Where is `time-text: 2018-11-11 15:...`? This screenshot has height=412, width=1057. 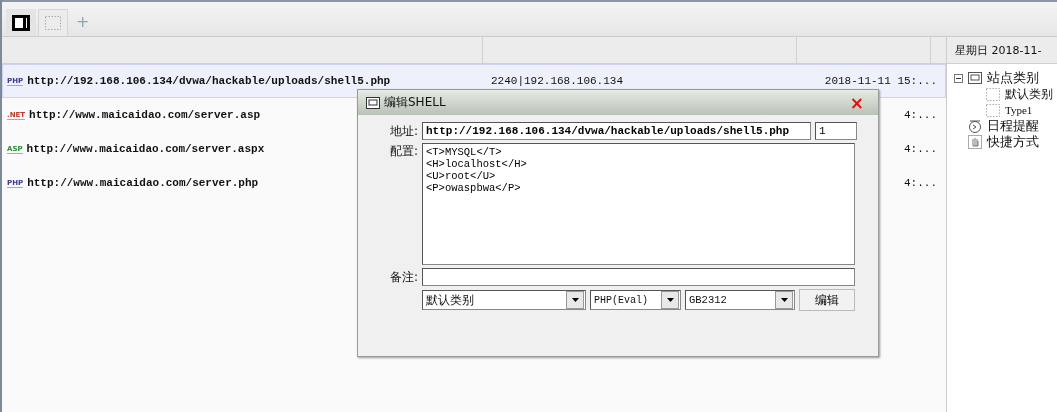 time-text: 2018-11-11 15:... is located at coordinates (880, 81).